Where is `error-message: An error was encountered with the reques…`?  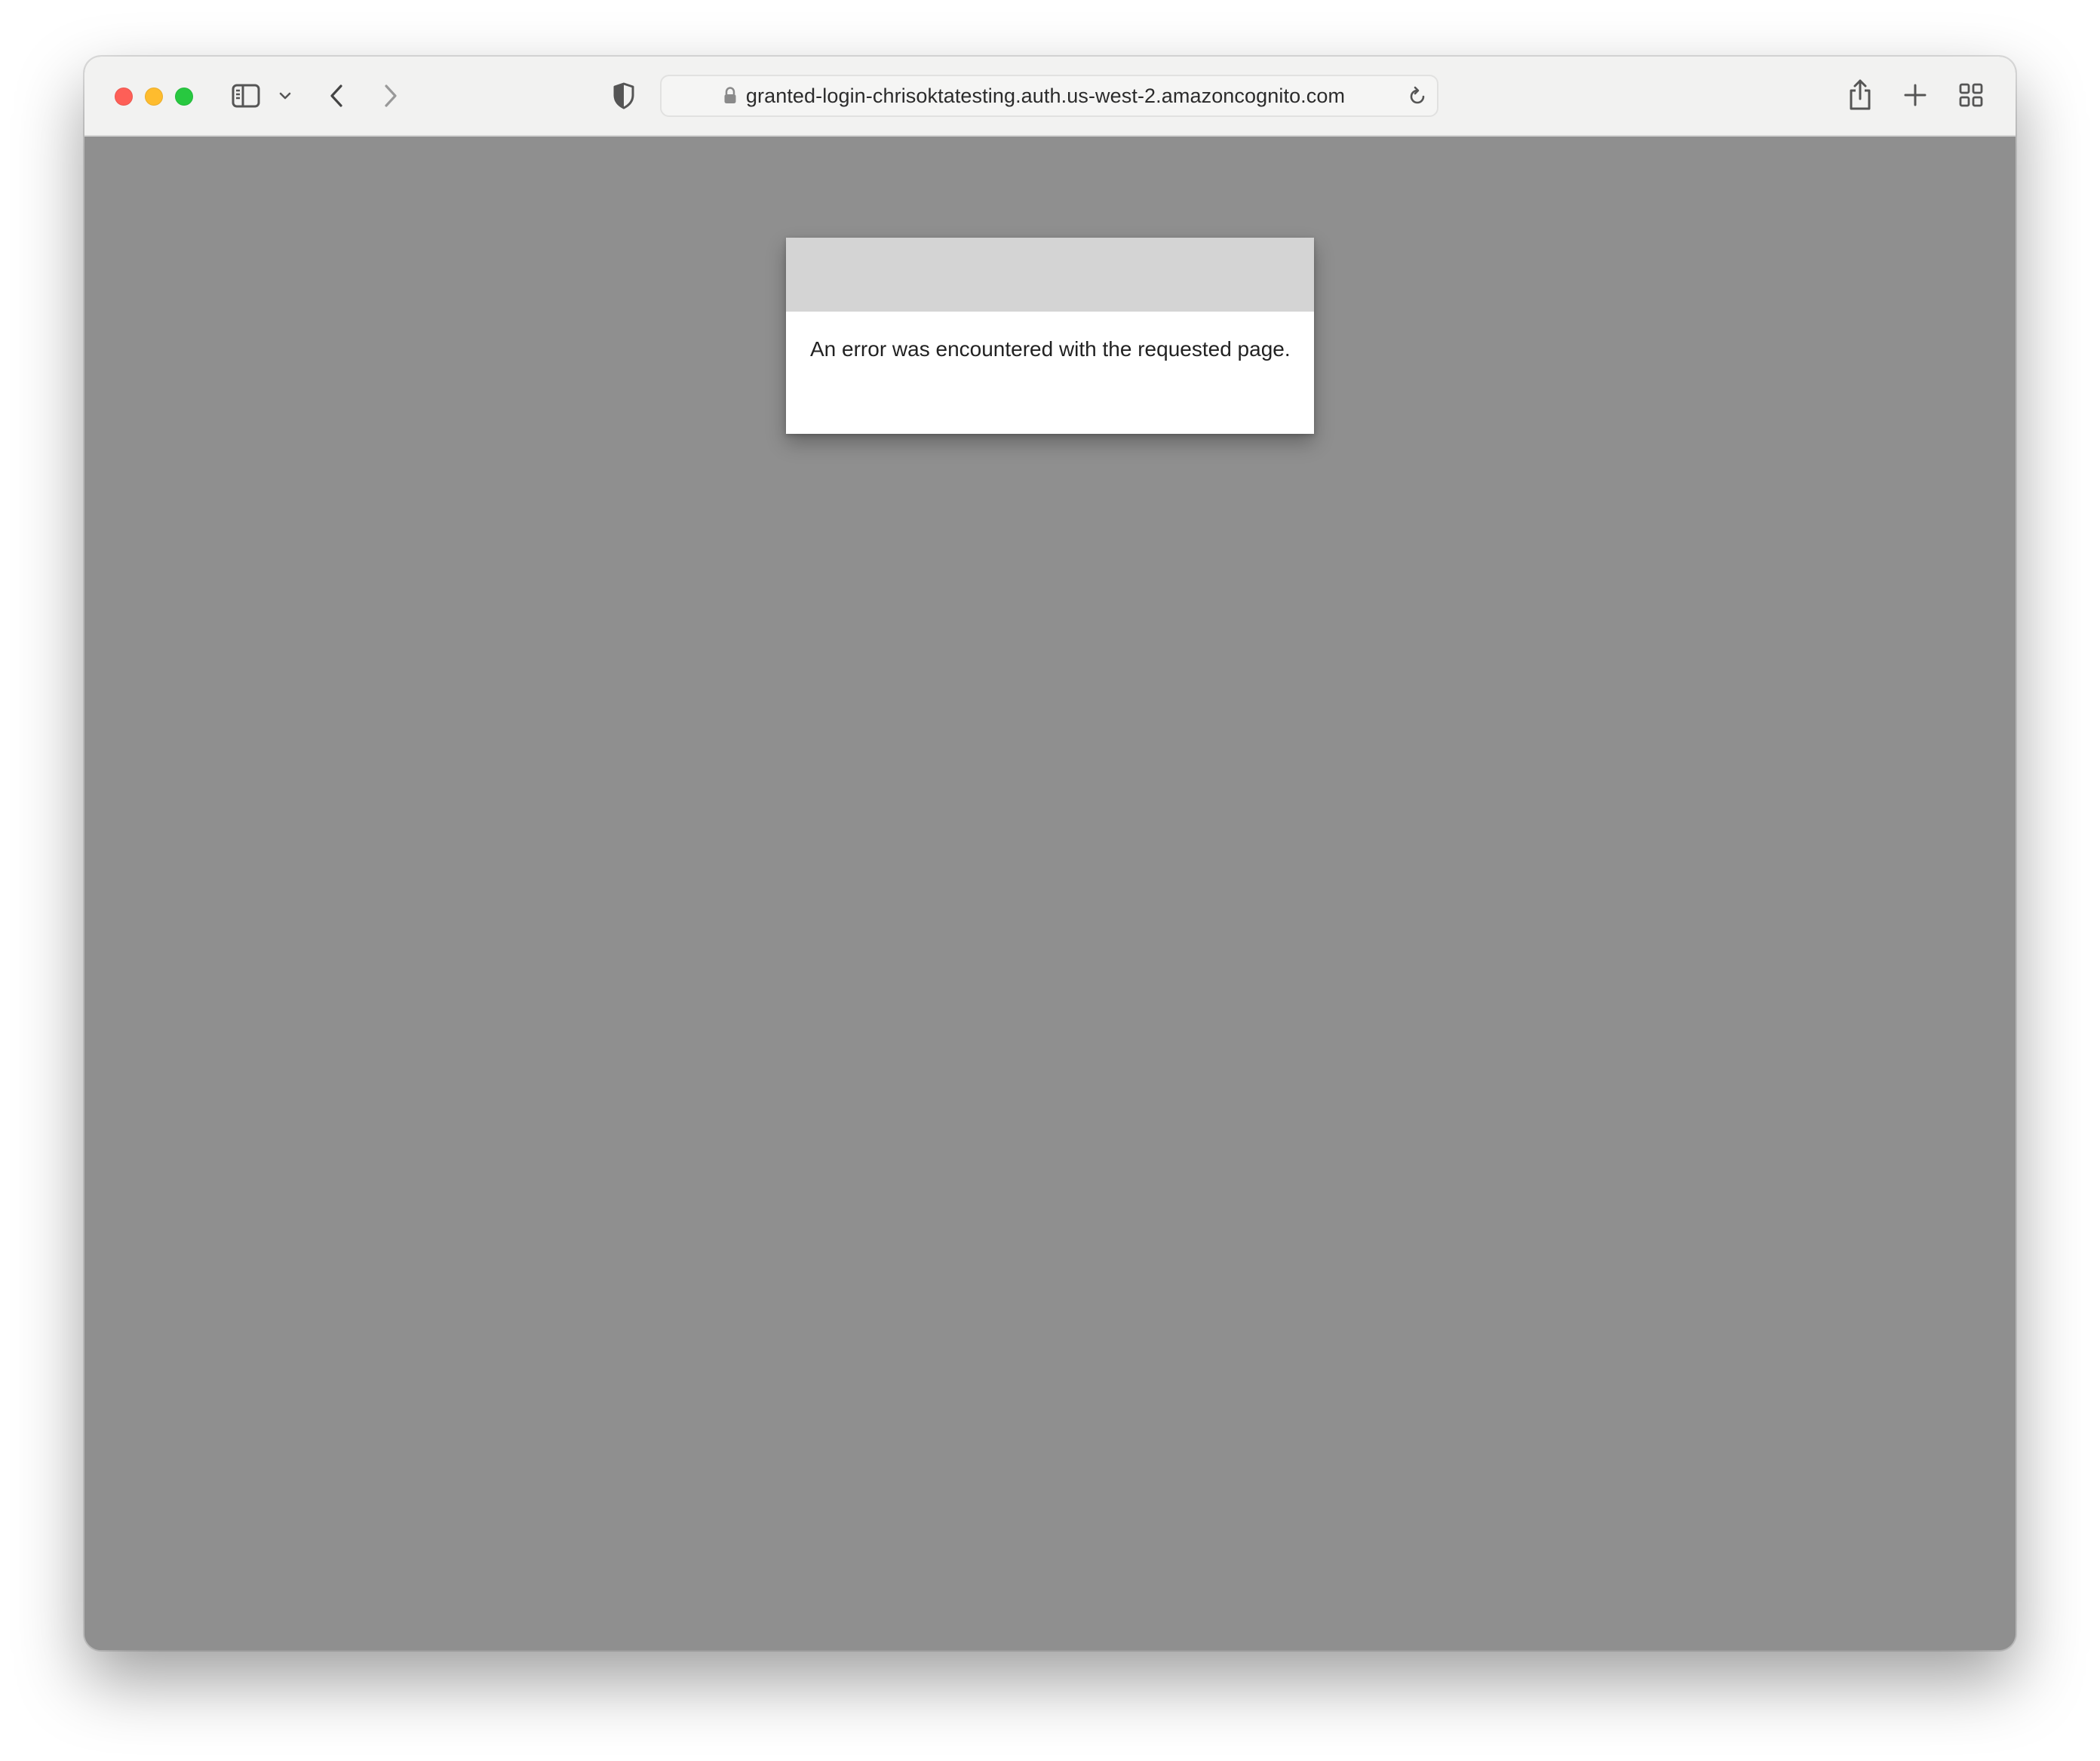
error-message: An error was encountered with the reques… is located at coordinates (1050, 349).